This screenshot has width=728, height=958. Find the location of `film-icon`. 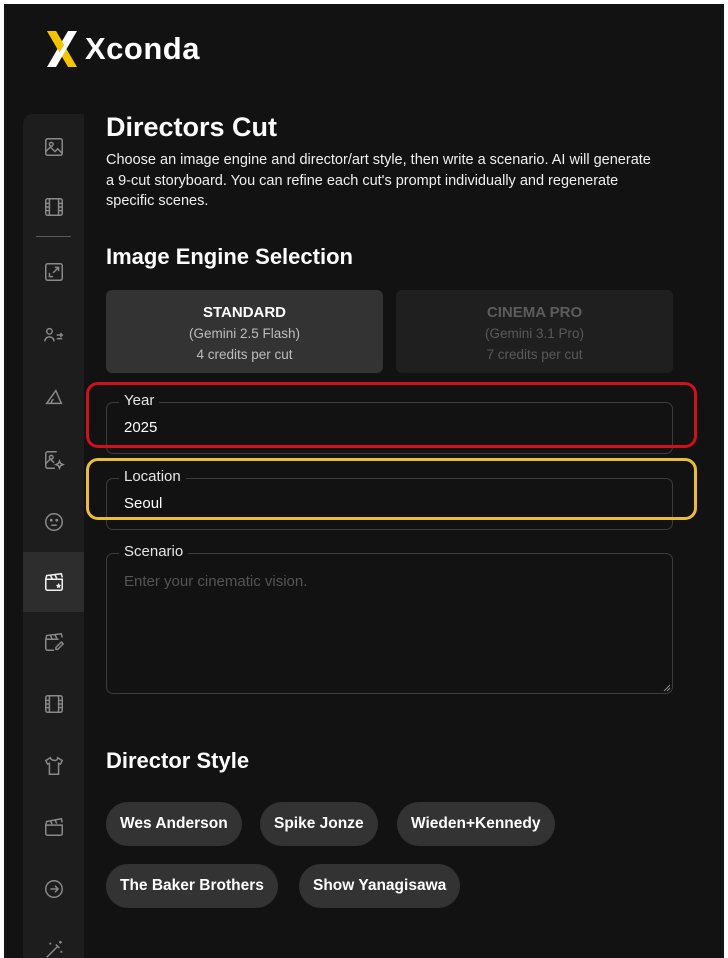

film-icon is located at coordinates (53, 207).